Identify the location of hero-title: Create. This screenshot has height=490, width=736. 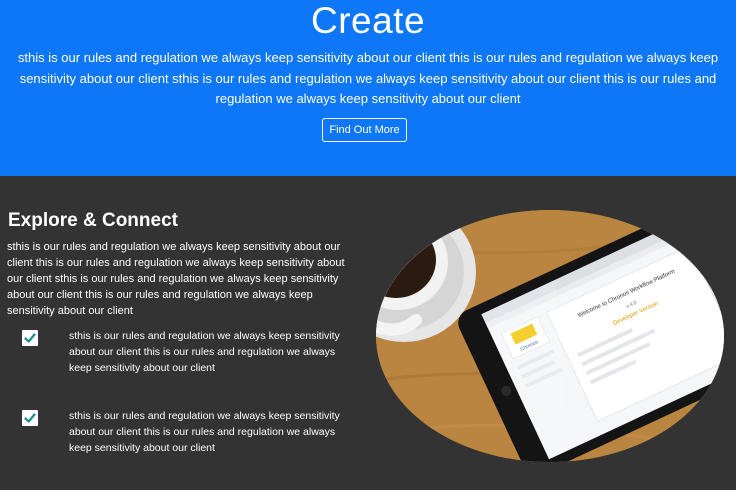
(368, 20).